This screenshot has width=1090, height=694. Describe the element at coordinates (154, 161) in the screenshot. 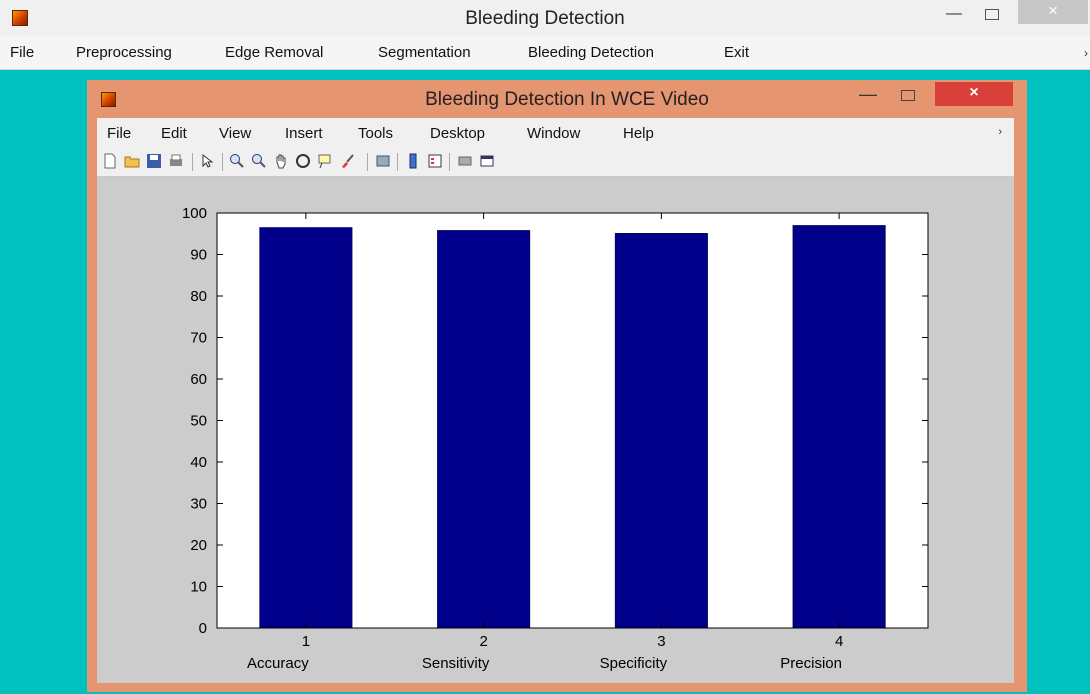

I see `save-icon` at that location.